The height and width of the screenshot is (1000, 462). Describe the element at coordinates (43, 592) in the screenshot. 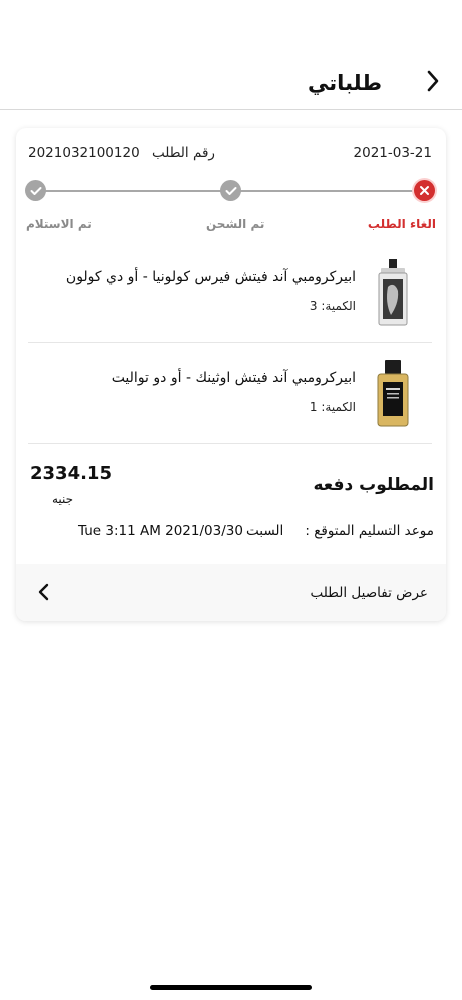

I see `chevron-left-icon` at that location.